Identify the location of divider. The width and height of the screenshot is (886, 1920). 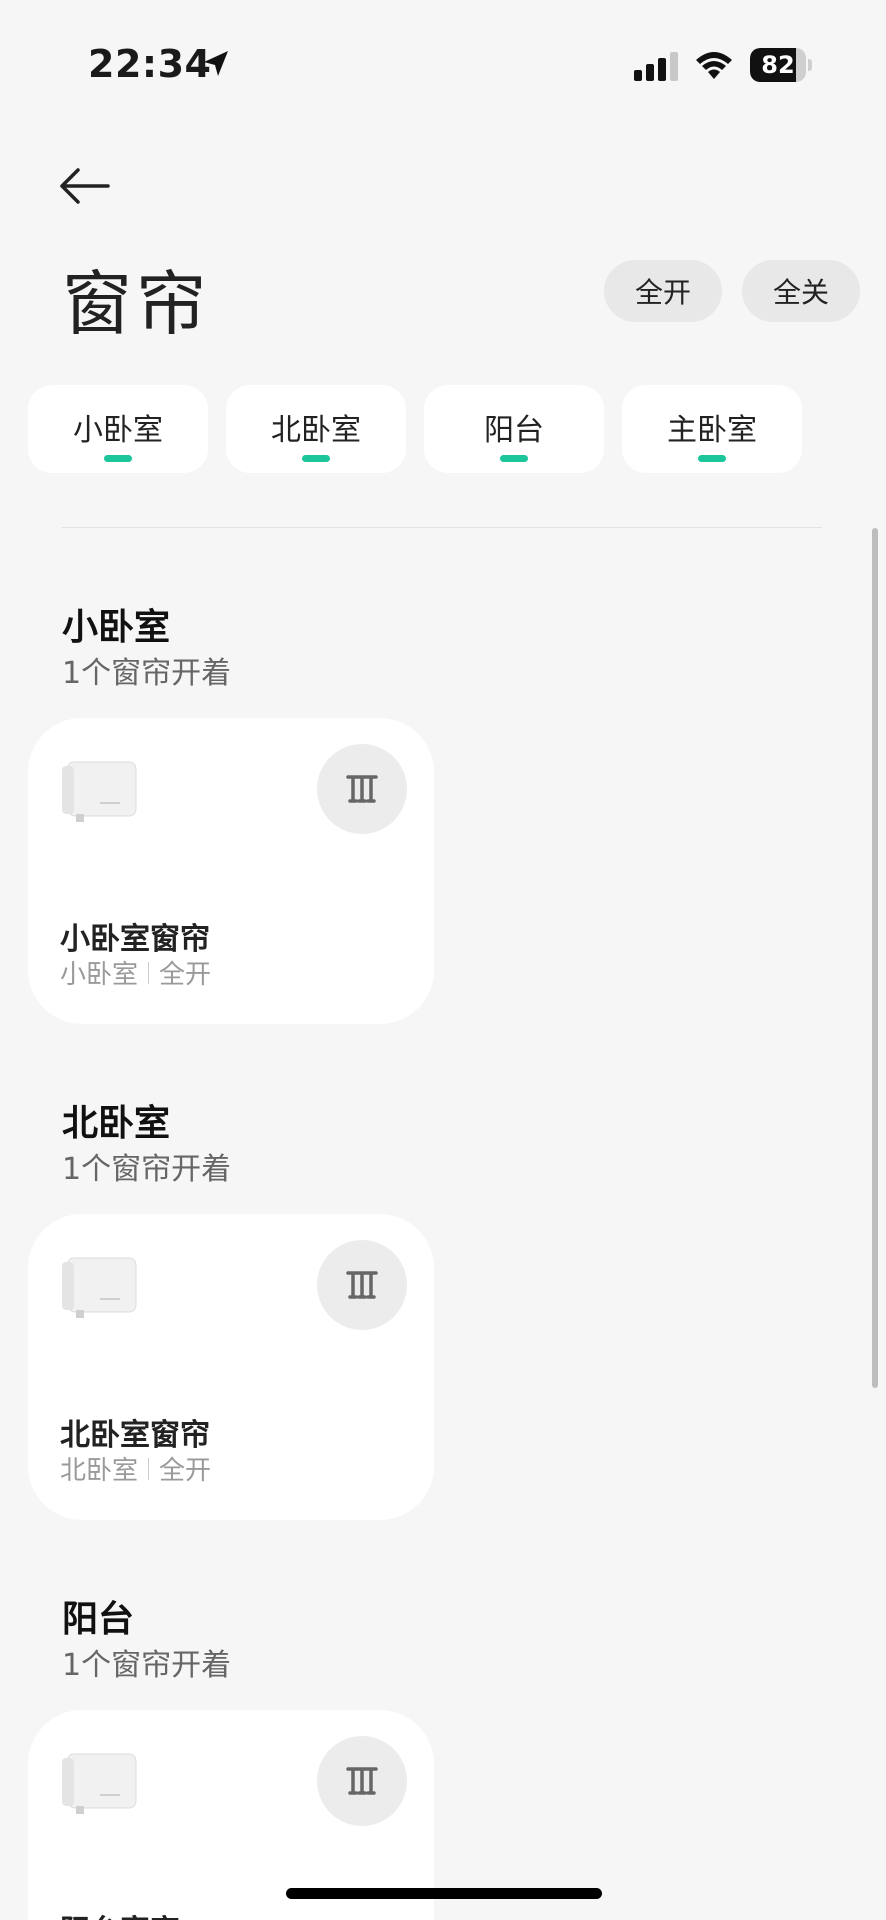
(442, 527).